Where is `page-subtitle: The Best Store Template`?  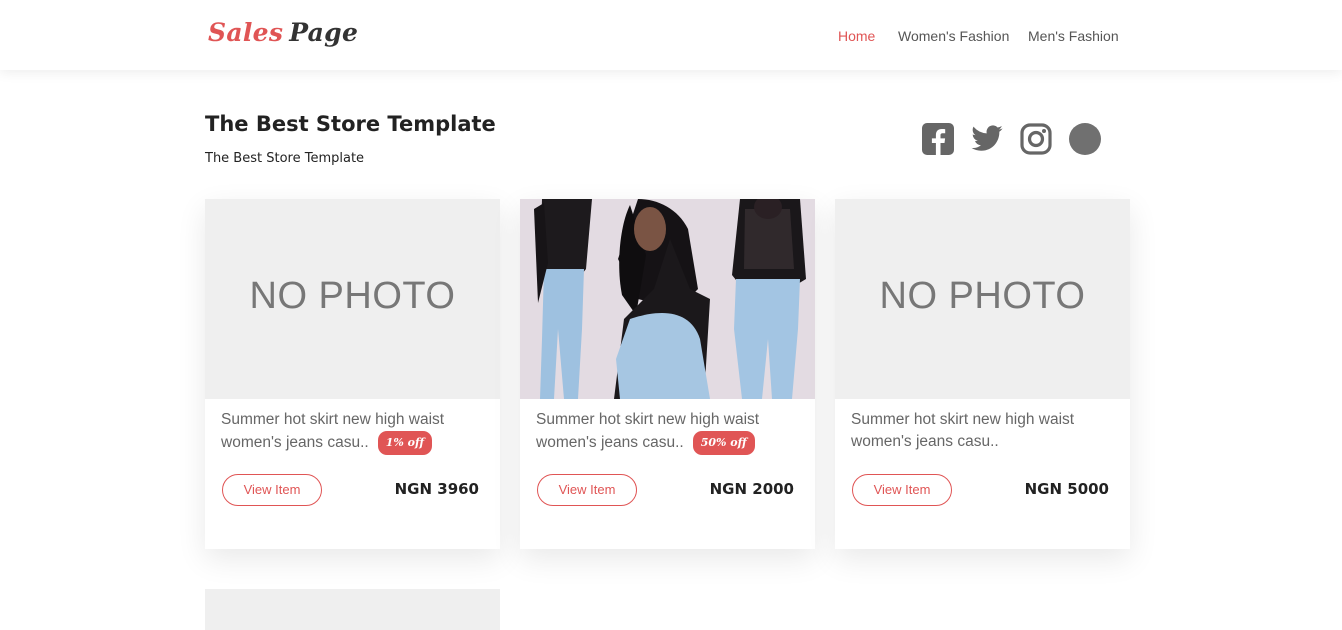 page-subtitle: The Best Store Template is located at coordinates (285, 158).